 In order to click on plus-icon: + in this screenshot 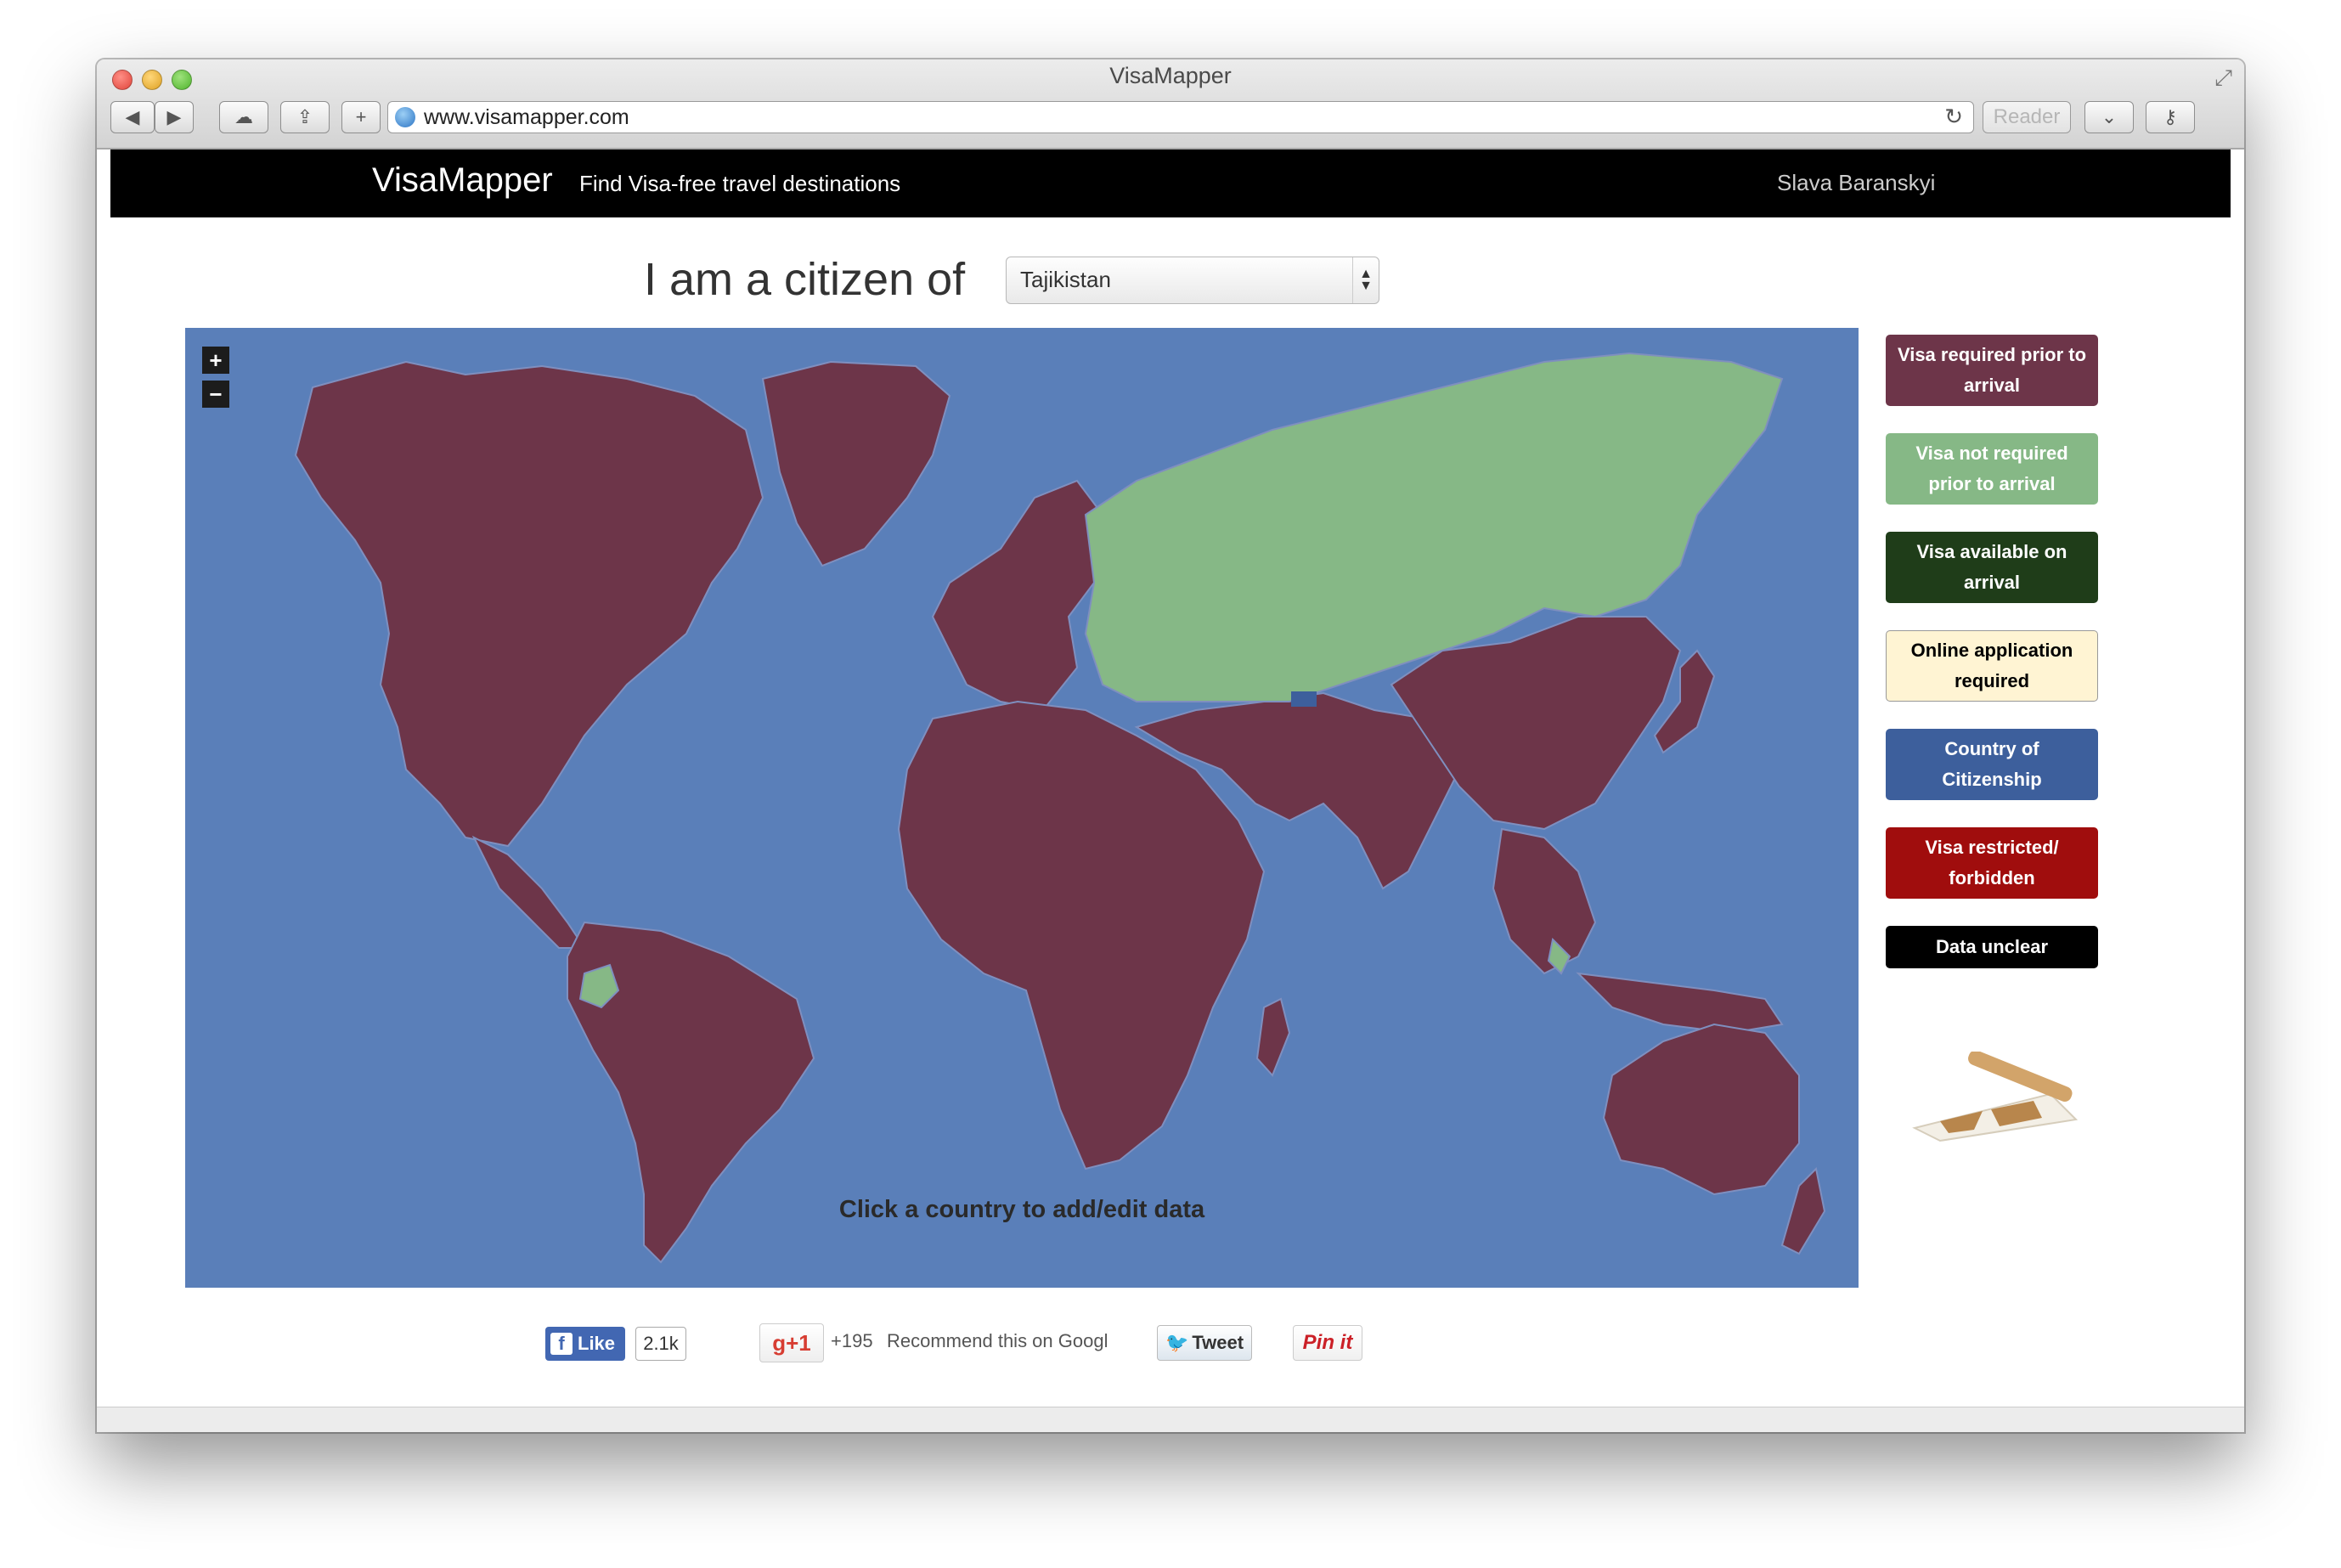, I will do `click(361, 117)`.